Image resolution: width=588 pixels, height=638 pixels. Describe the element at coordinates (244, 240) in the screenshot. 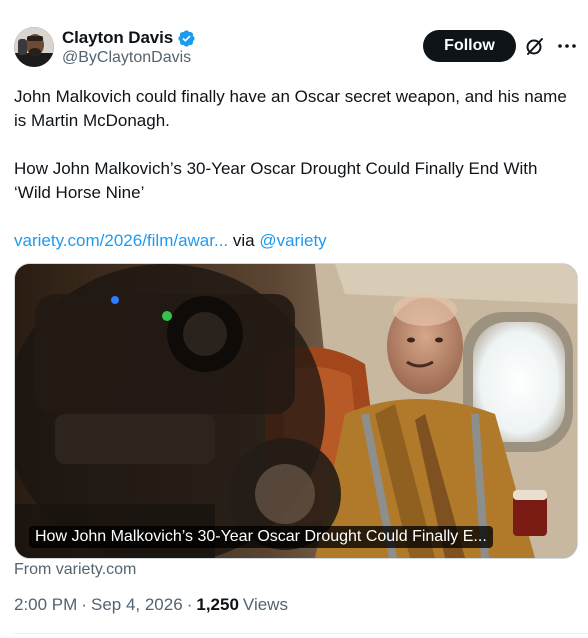

I see `via-text: via` at that location.